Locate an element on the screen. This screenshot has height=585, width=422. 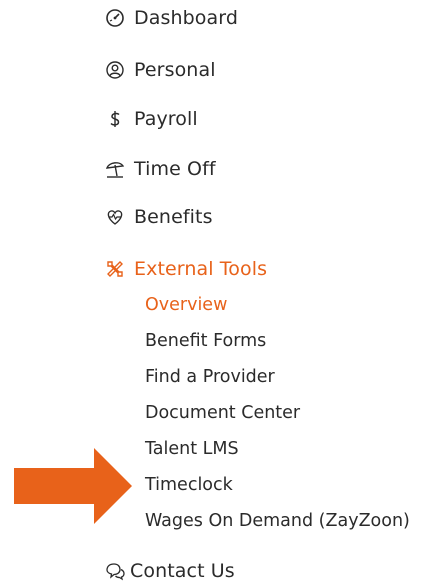
user-circle-icon is located at coordinates (115, 70).